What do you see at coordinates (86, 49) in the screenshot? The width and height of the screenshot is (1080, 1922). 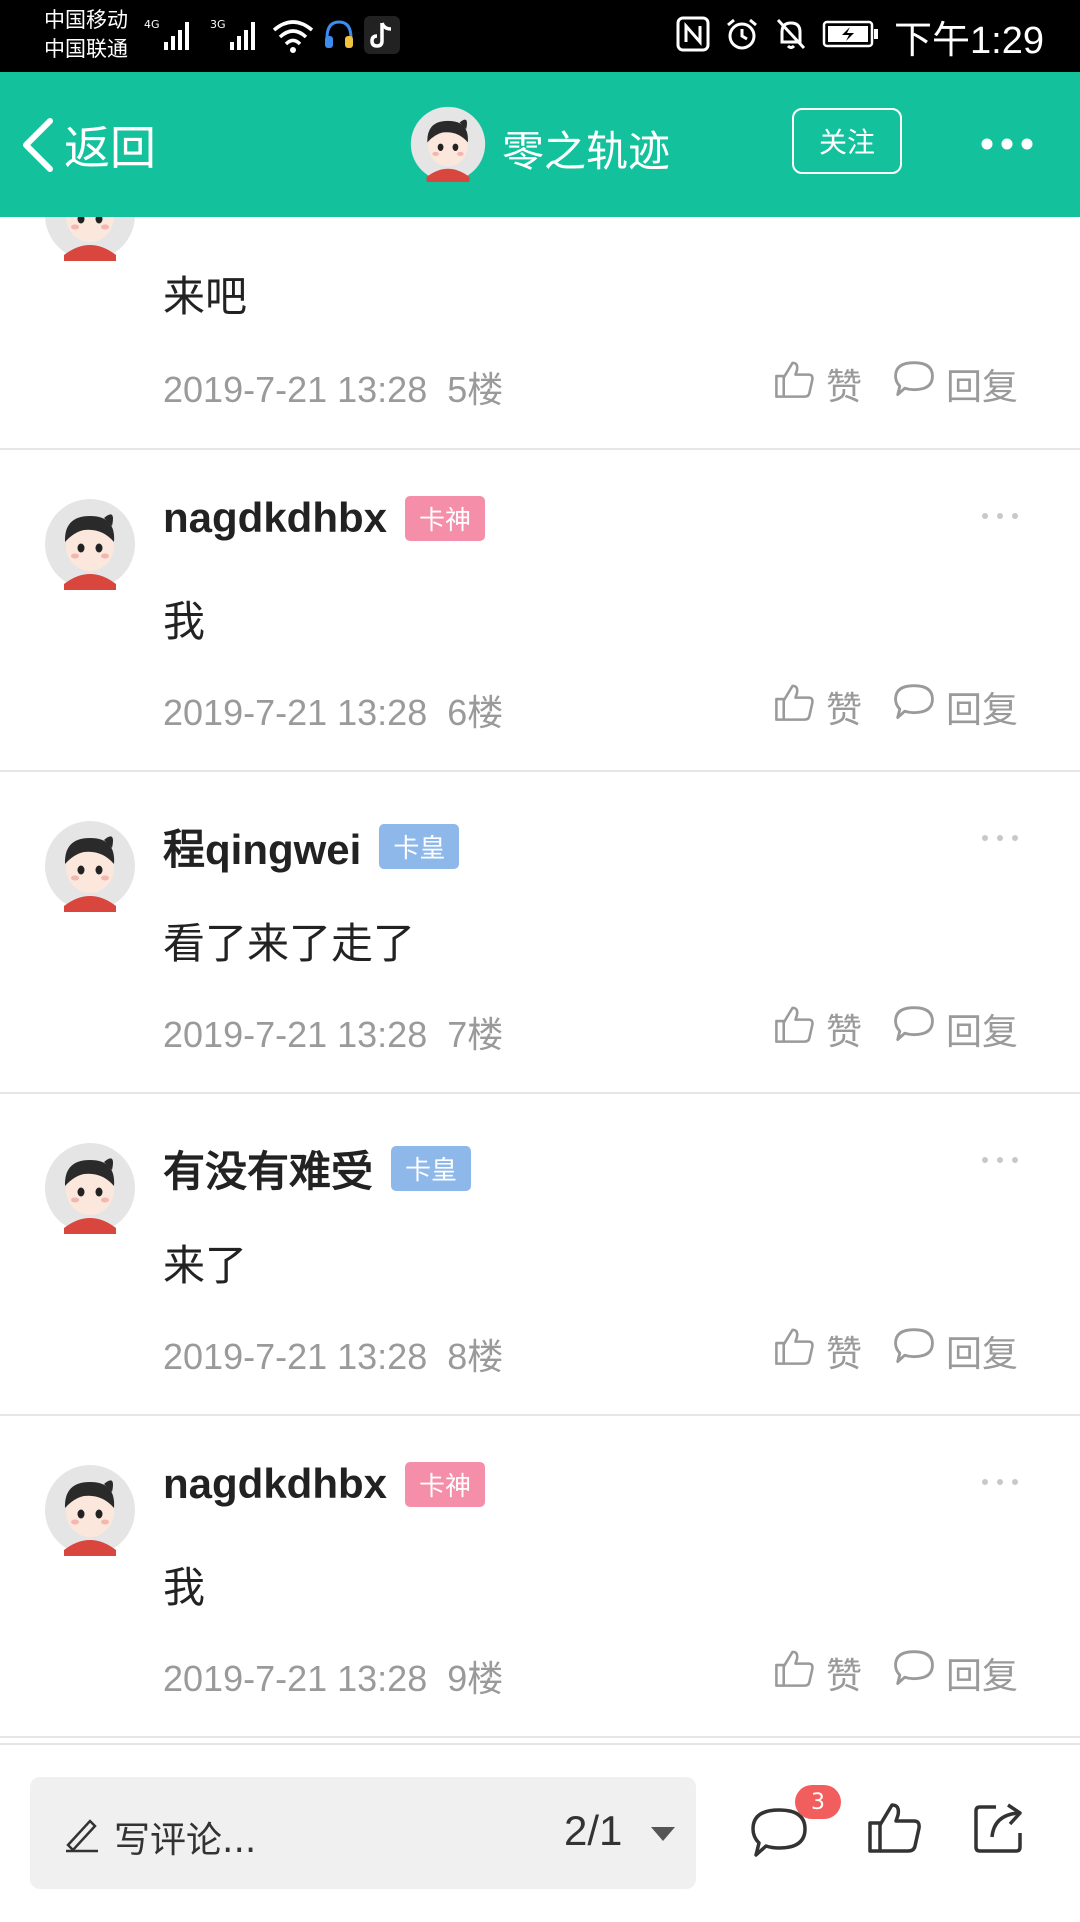 I see `carrier-2: 中国联通` at bounding box center [86, 49].